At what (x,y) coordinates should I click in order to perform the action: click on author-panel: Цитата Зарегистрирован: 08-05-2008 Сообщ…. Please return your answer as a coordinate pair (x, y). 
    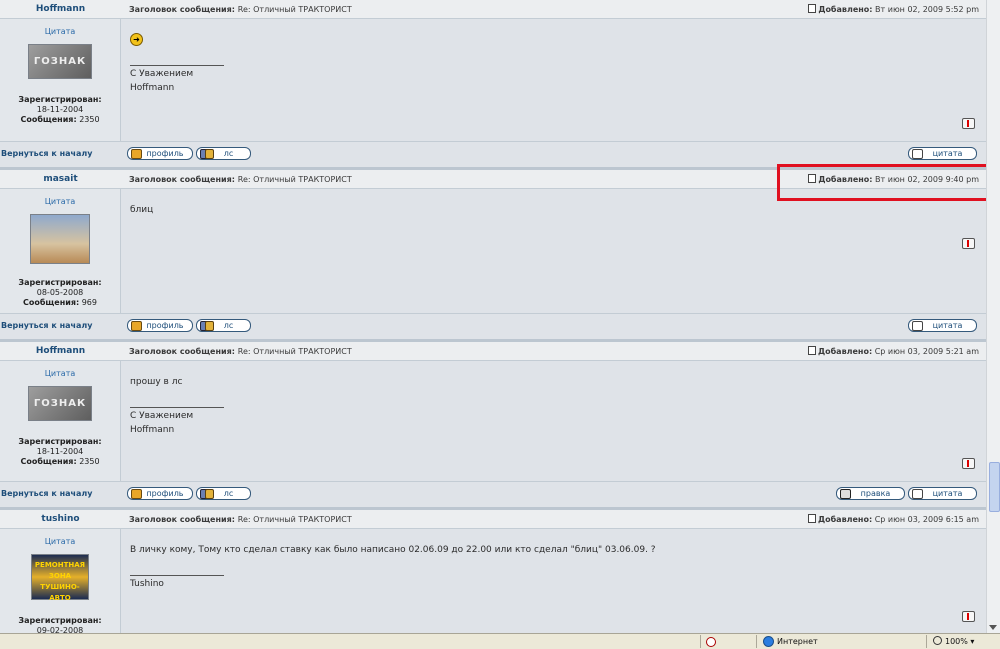
    Looking at the image, I should click on (60, 251).